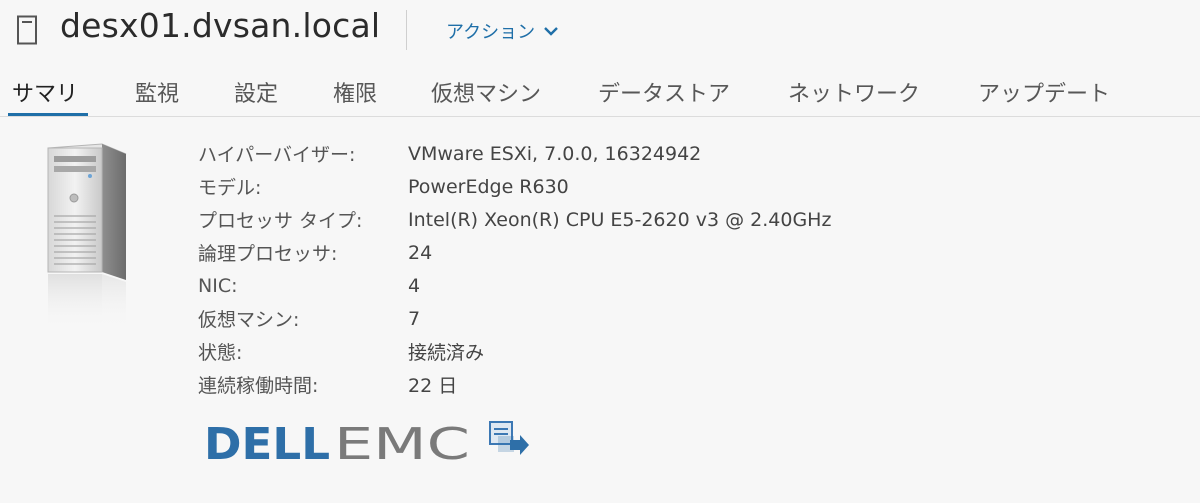 This screenshot has height=503, width=1200. What do you see at coordinates (280, 221) in the screenshot?
I see `property-label: プロセッサ タイプ:` at bounding box center [280, 221].